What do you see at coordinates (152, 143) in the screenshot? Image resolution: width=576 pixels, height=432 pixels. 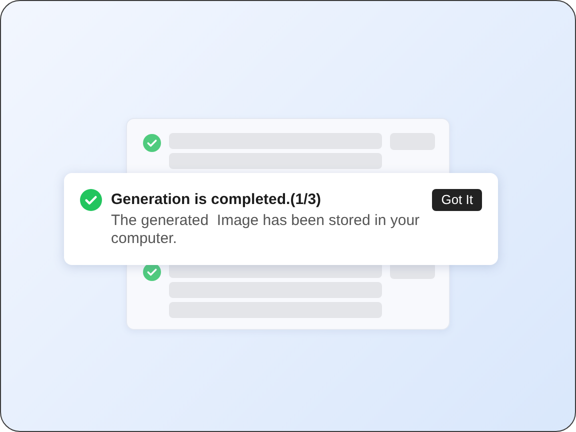 I see `check-icon` at bounding box center [152, 143].